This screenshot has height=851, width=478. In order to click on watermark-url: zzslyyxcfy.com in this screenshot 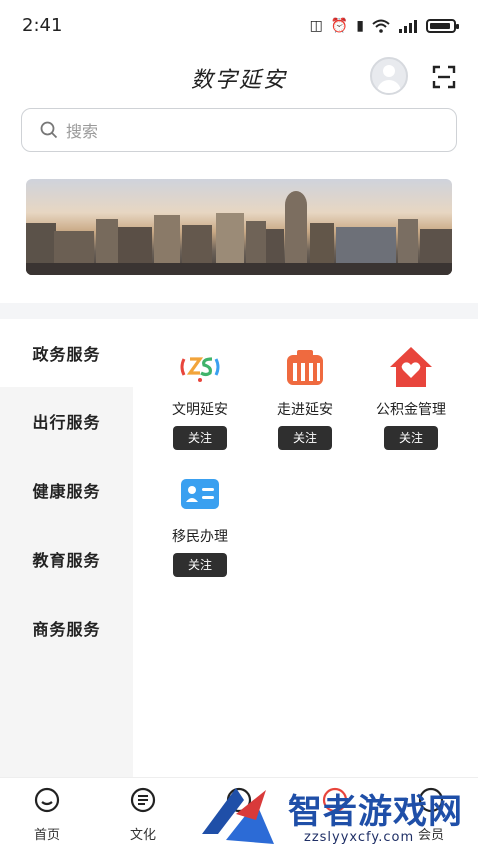, I will do `click(359, 837)`.